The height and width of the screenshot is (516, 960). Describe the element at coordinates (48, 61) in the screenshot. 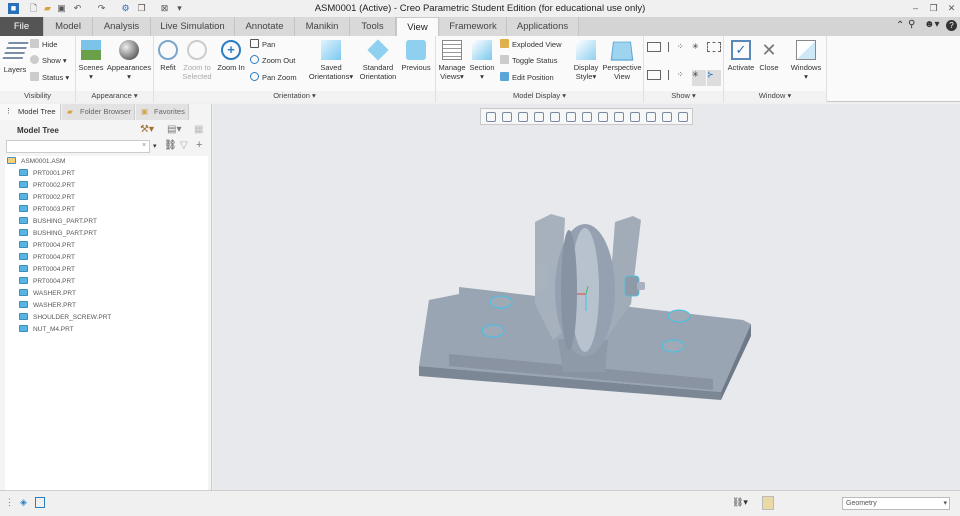

I see `show-button: Show ▾` at that location.